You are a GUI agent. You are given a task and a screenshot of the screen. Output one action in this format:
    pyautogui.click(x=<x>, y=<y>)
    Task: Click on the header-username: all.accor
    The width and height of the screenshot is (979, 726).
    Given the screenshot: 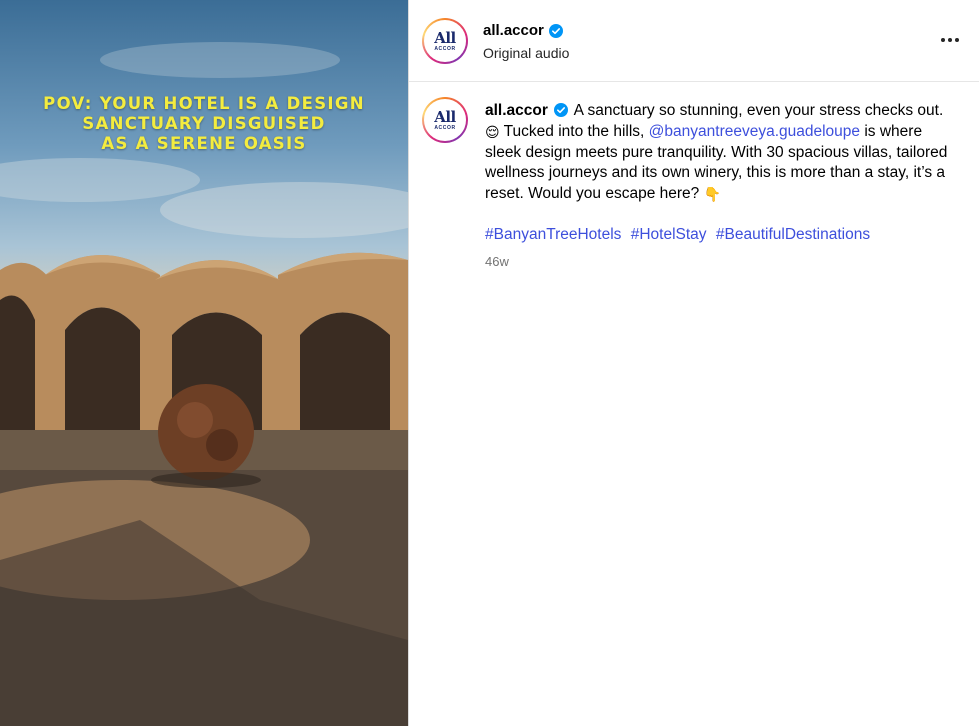 What is the action you would take?
    pyautogui.click(x=513, y=30)
    